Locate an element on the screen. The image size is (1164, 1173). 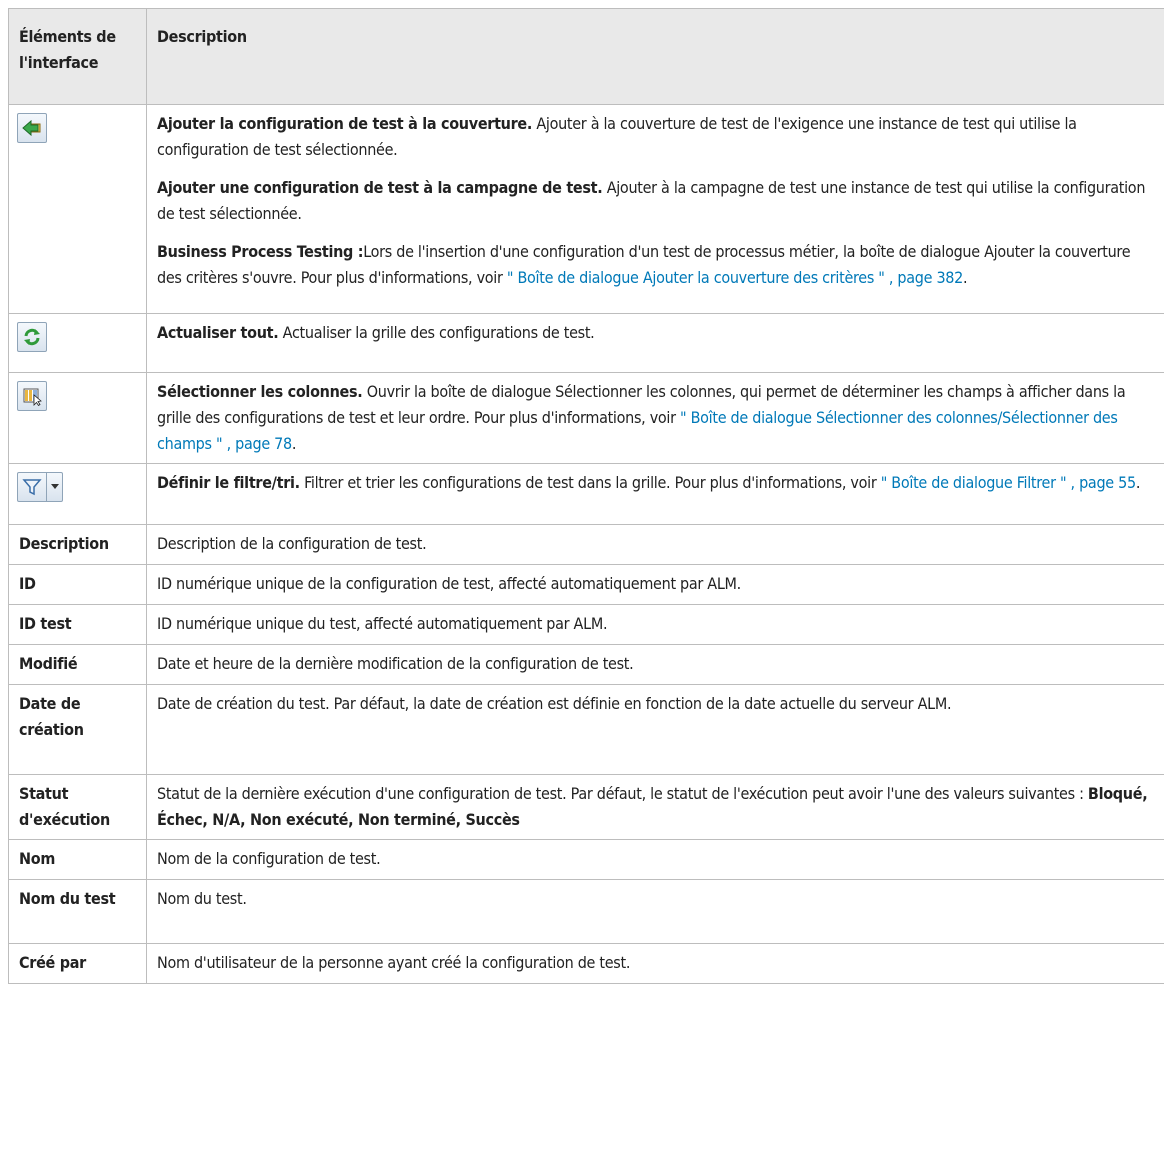
field-text-description: Description de la configuration de test. is located at coordinates (655, 544).